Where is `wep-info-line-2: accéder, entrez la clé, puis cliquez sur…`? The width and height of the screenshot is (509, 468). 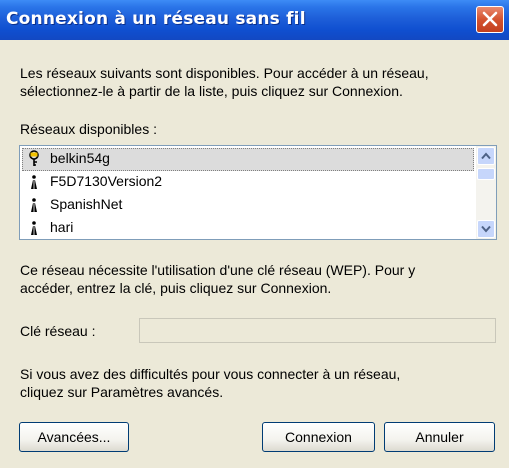 wep-info-line-2: accéder, entrez la clé, puis cliquez sur… is located at coordinates (176, 288).